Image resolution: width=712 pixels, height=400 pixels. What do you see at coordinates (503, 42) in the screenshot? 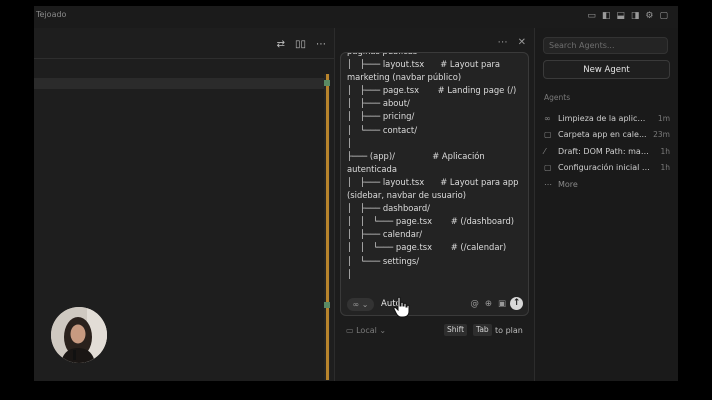
I see `chat-more-icon: ⋯` at bounding box center [503, 42].